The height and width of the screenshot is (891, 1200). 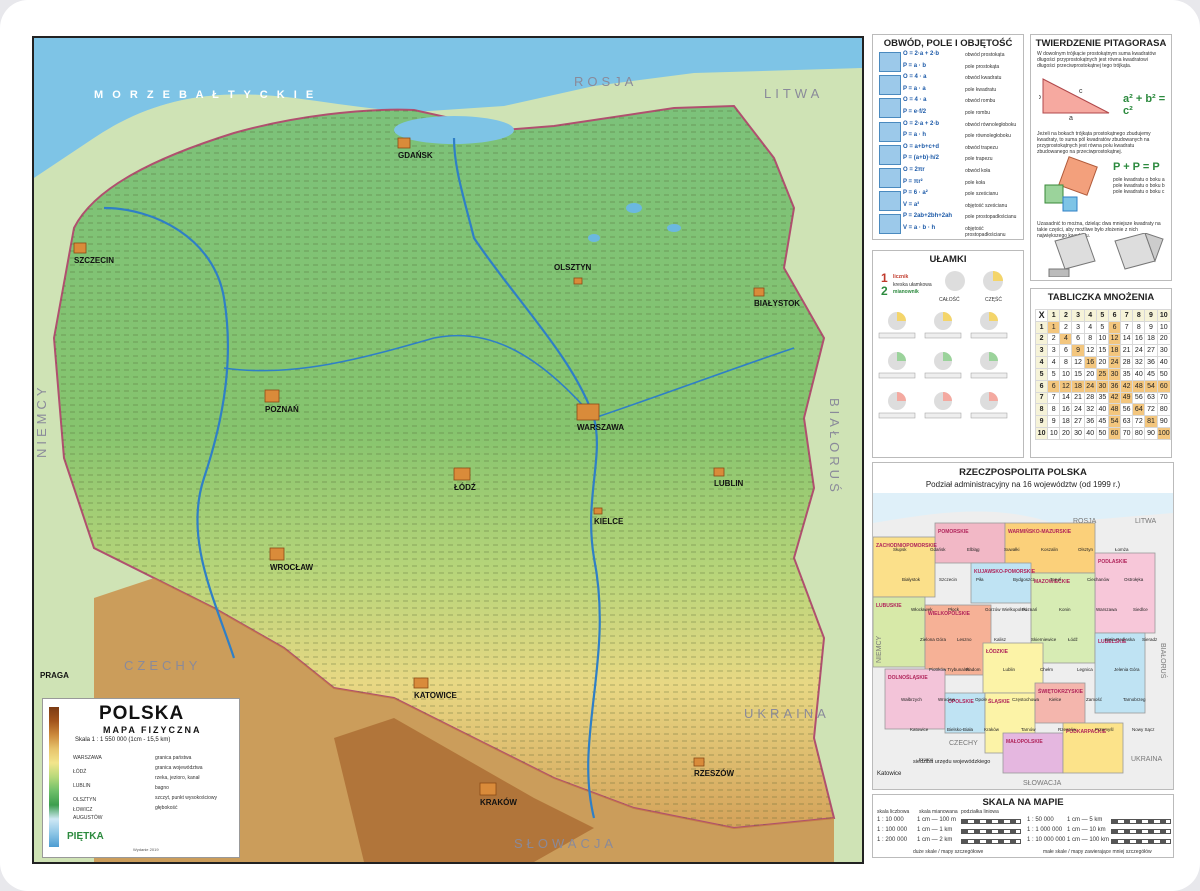 I want to click on admin-town-label: Toruń, so click(x=1056, y=579).